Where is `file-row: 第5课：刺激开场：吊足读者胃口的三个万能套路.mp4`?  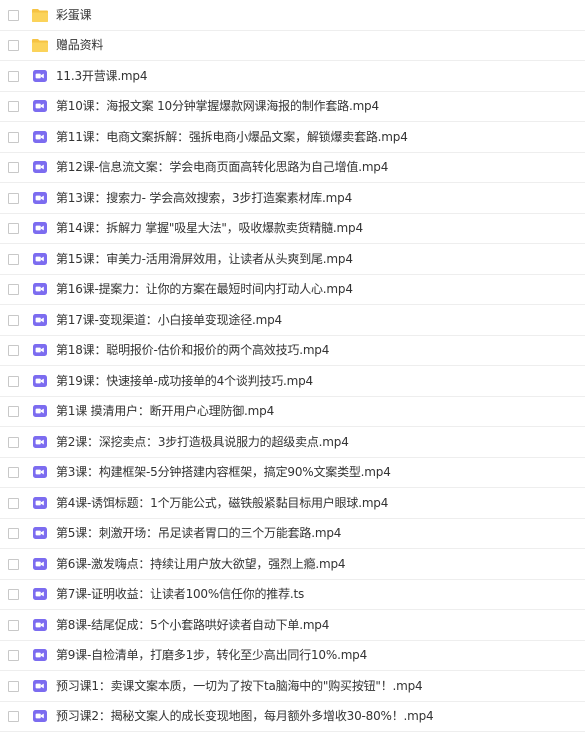
file-row: 第5课：刺激开场：吊足读者胃口的三个万能套路.mp4 is located at coordinates (292, 534).